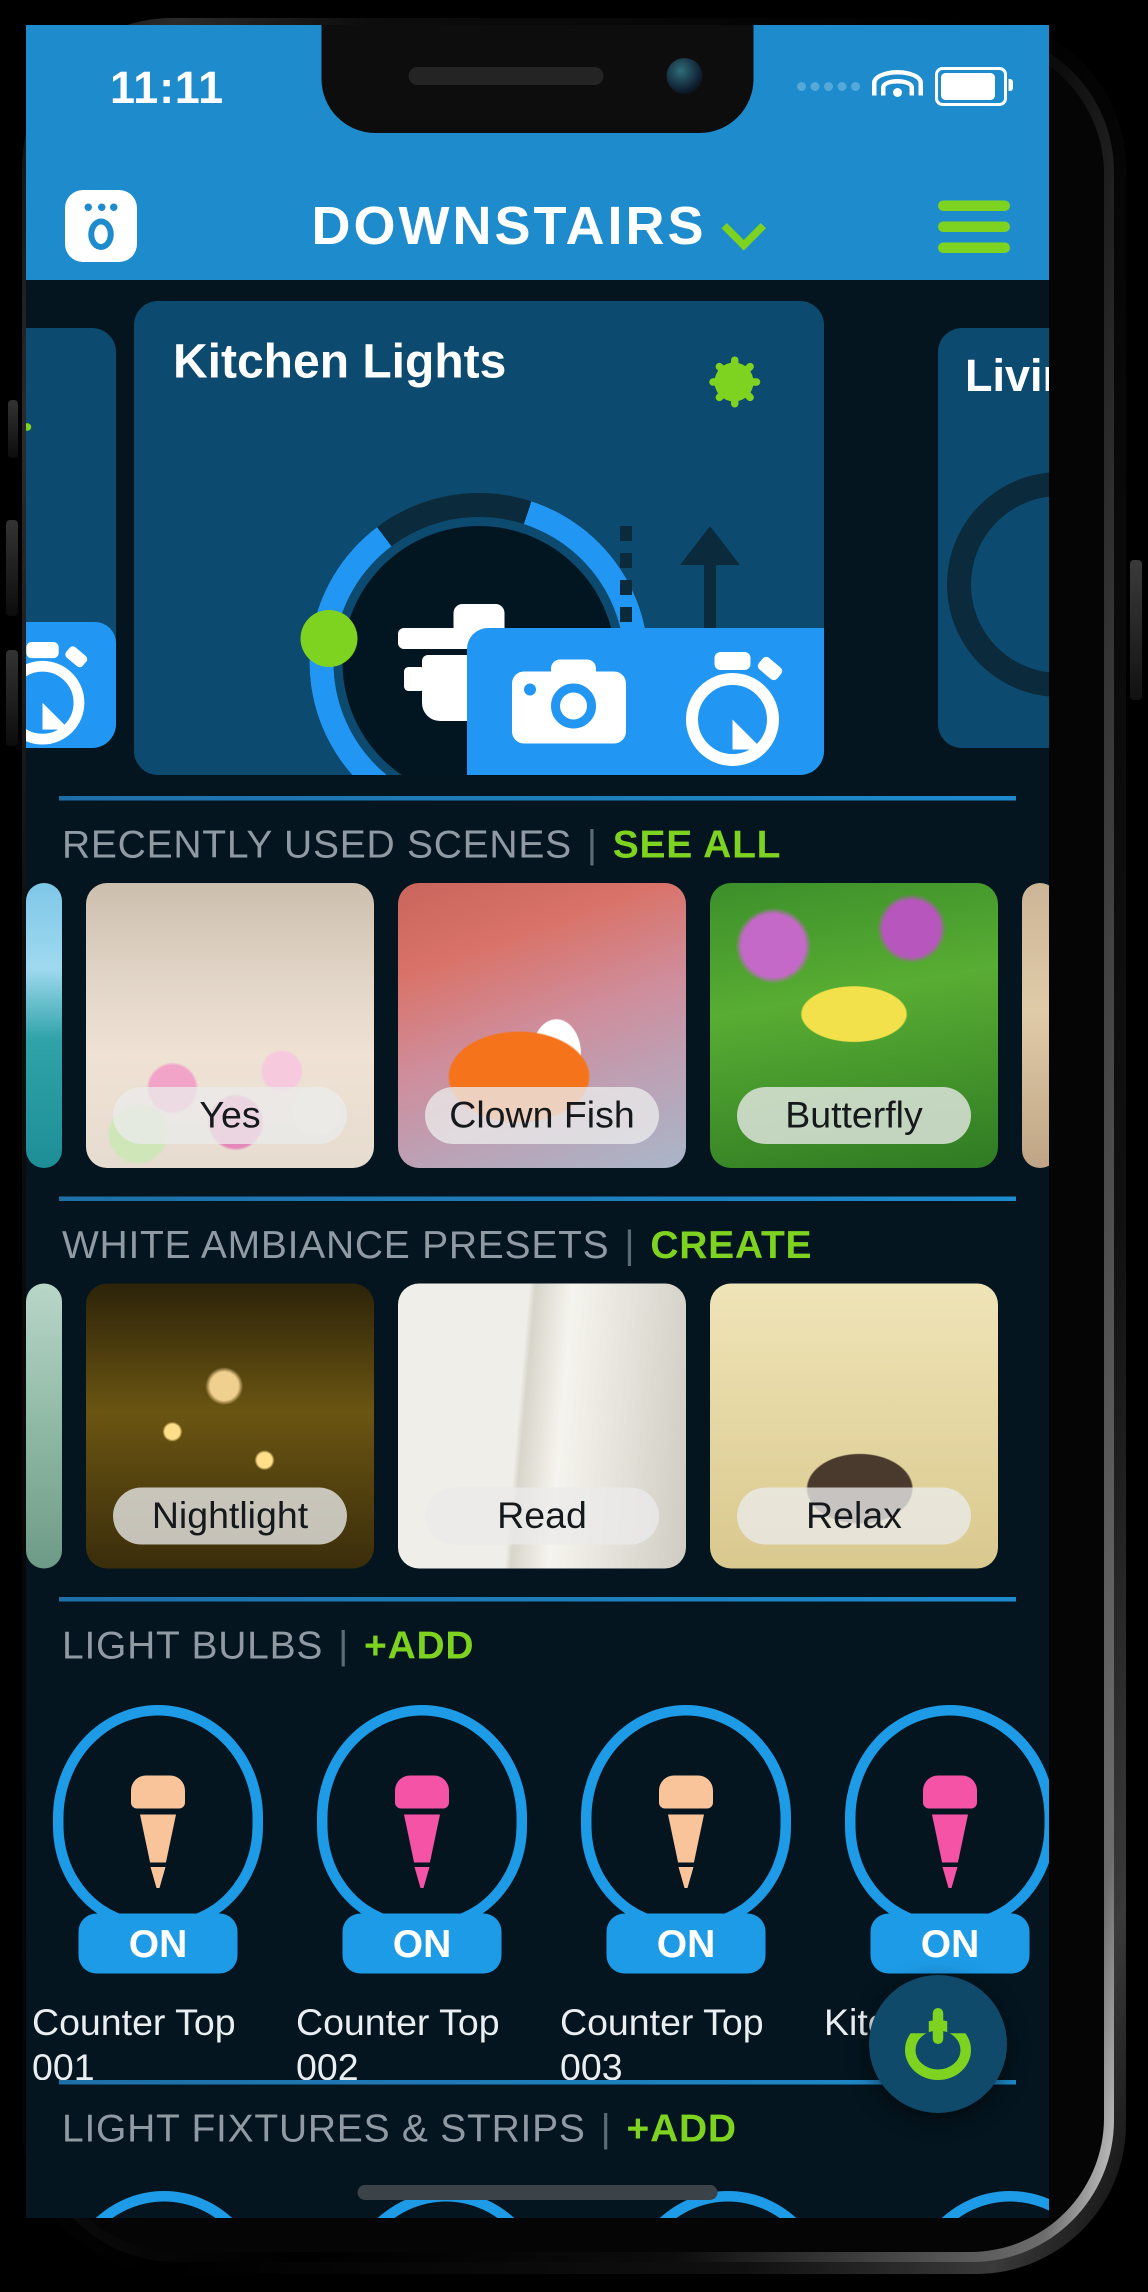 The width and height of the screenshot is (1148, 2292). I want to click on tile-label: Clown Fish, so click(542, 1115).